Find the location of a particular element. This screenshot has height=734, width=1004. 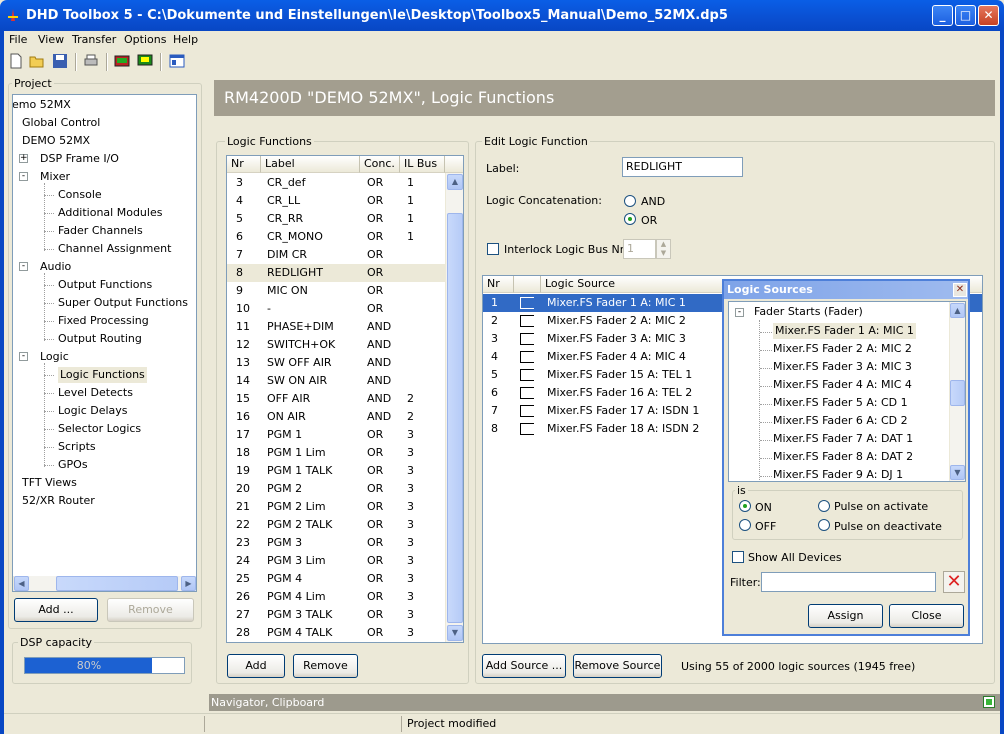

remove-source-button: Remove Source is located at coordinates (617, 666).